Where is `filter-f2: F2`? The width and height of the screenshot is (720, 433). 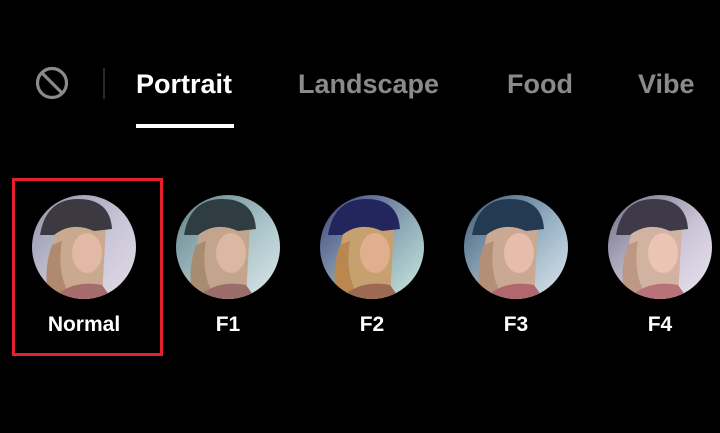
filter-f2: F2 is located at coordinates (372, 265).